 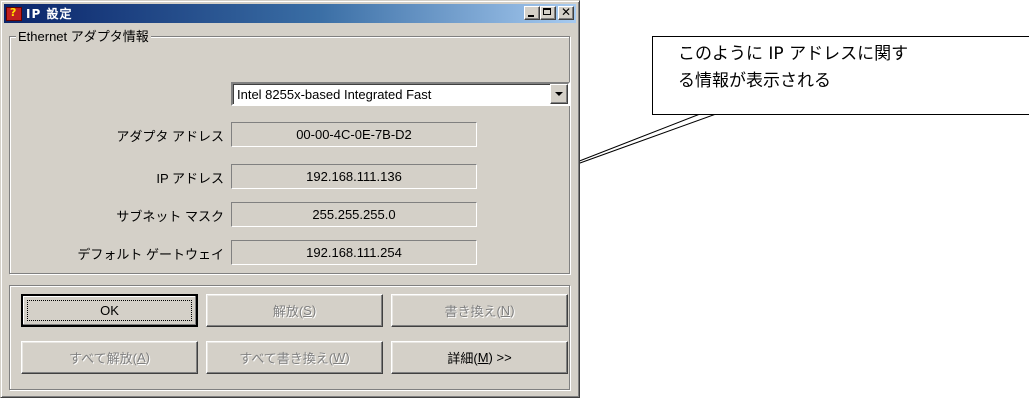 What do you see at coordinates (754, 81) in the screenshot?
I see `callout-line-2: る情報が表示される` at bounding box center [754, 81].